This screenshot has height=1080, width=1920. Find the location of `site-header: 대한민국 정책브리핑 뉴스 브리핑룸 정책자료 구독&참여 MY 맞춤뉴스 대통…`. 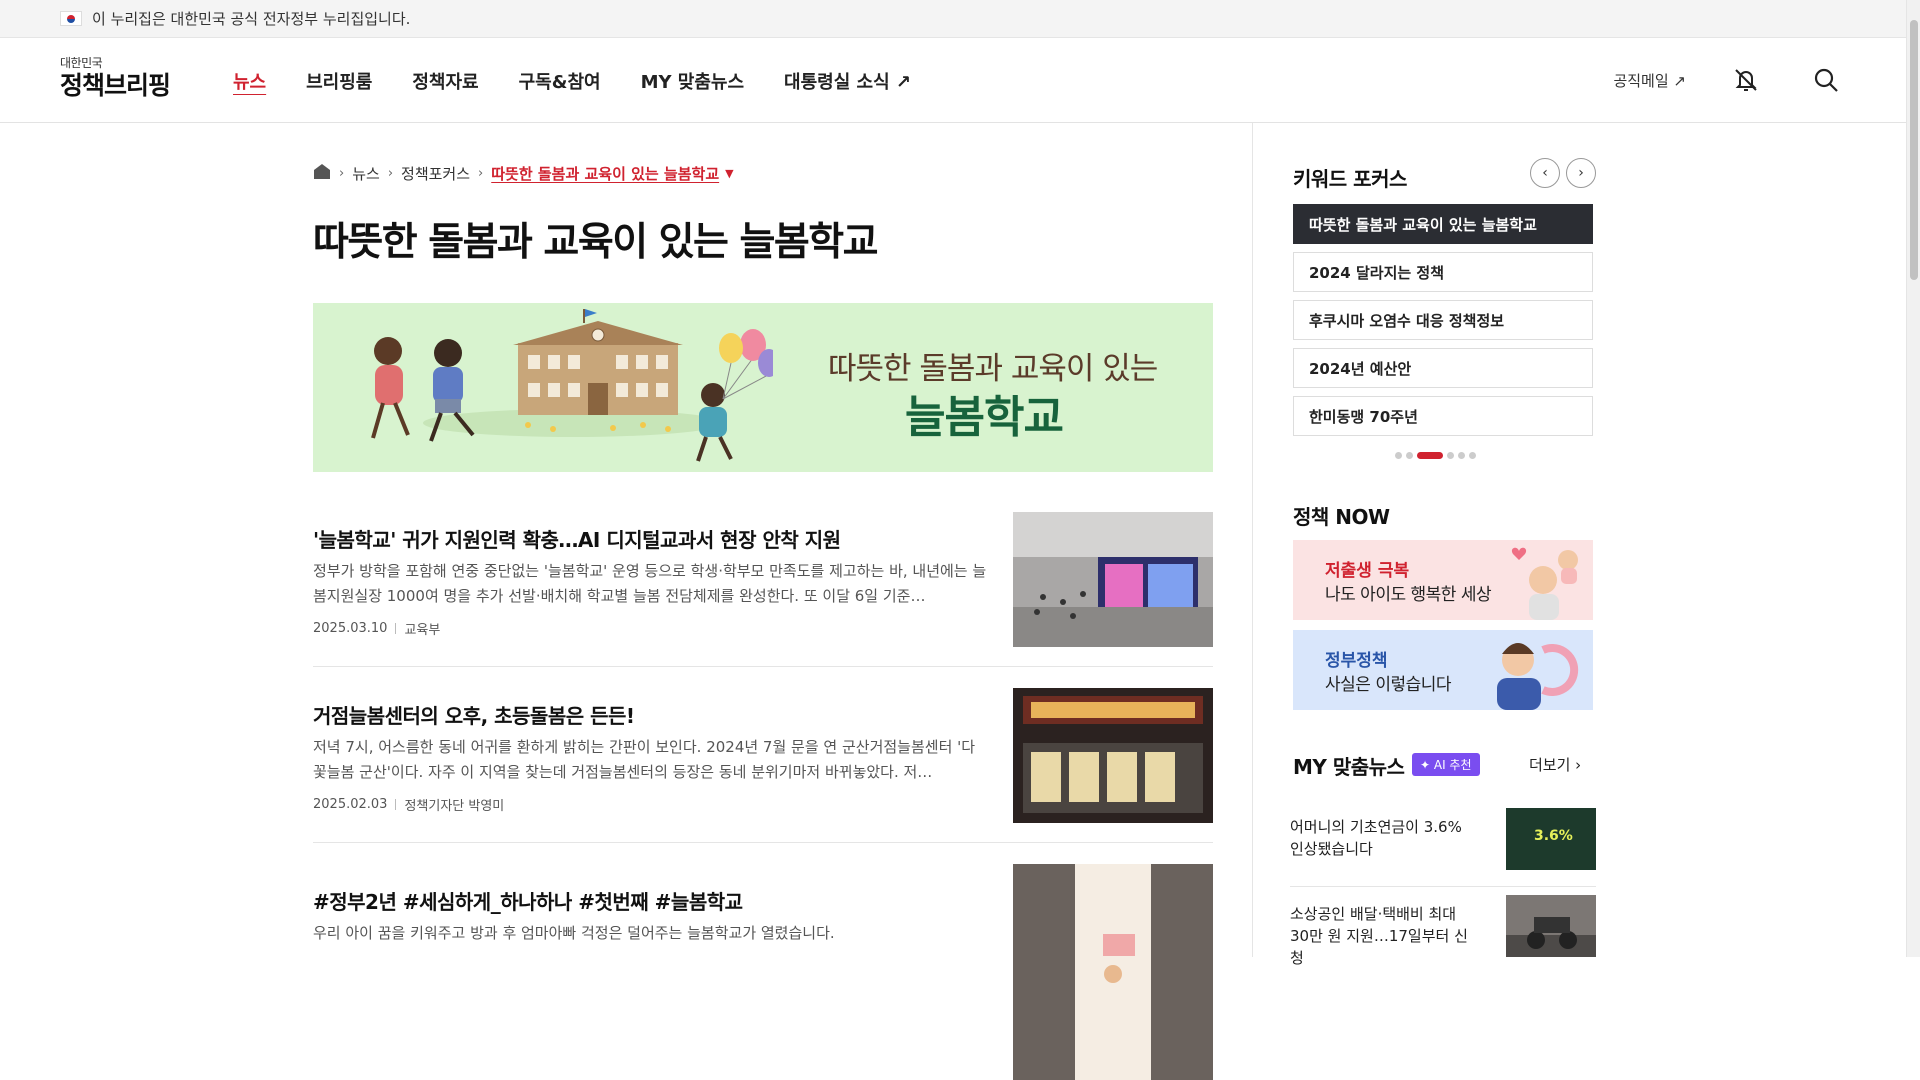

site-header: 대한민국 정책브리핑 뉴스 브리핑룸 정책자료 구독&참여 MY 맞춤뉴스 대통… is located at coordinates (953, 80).